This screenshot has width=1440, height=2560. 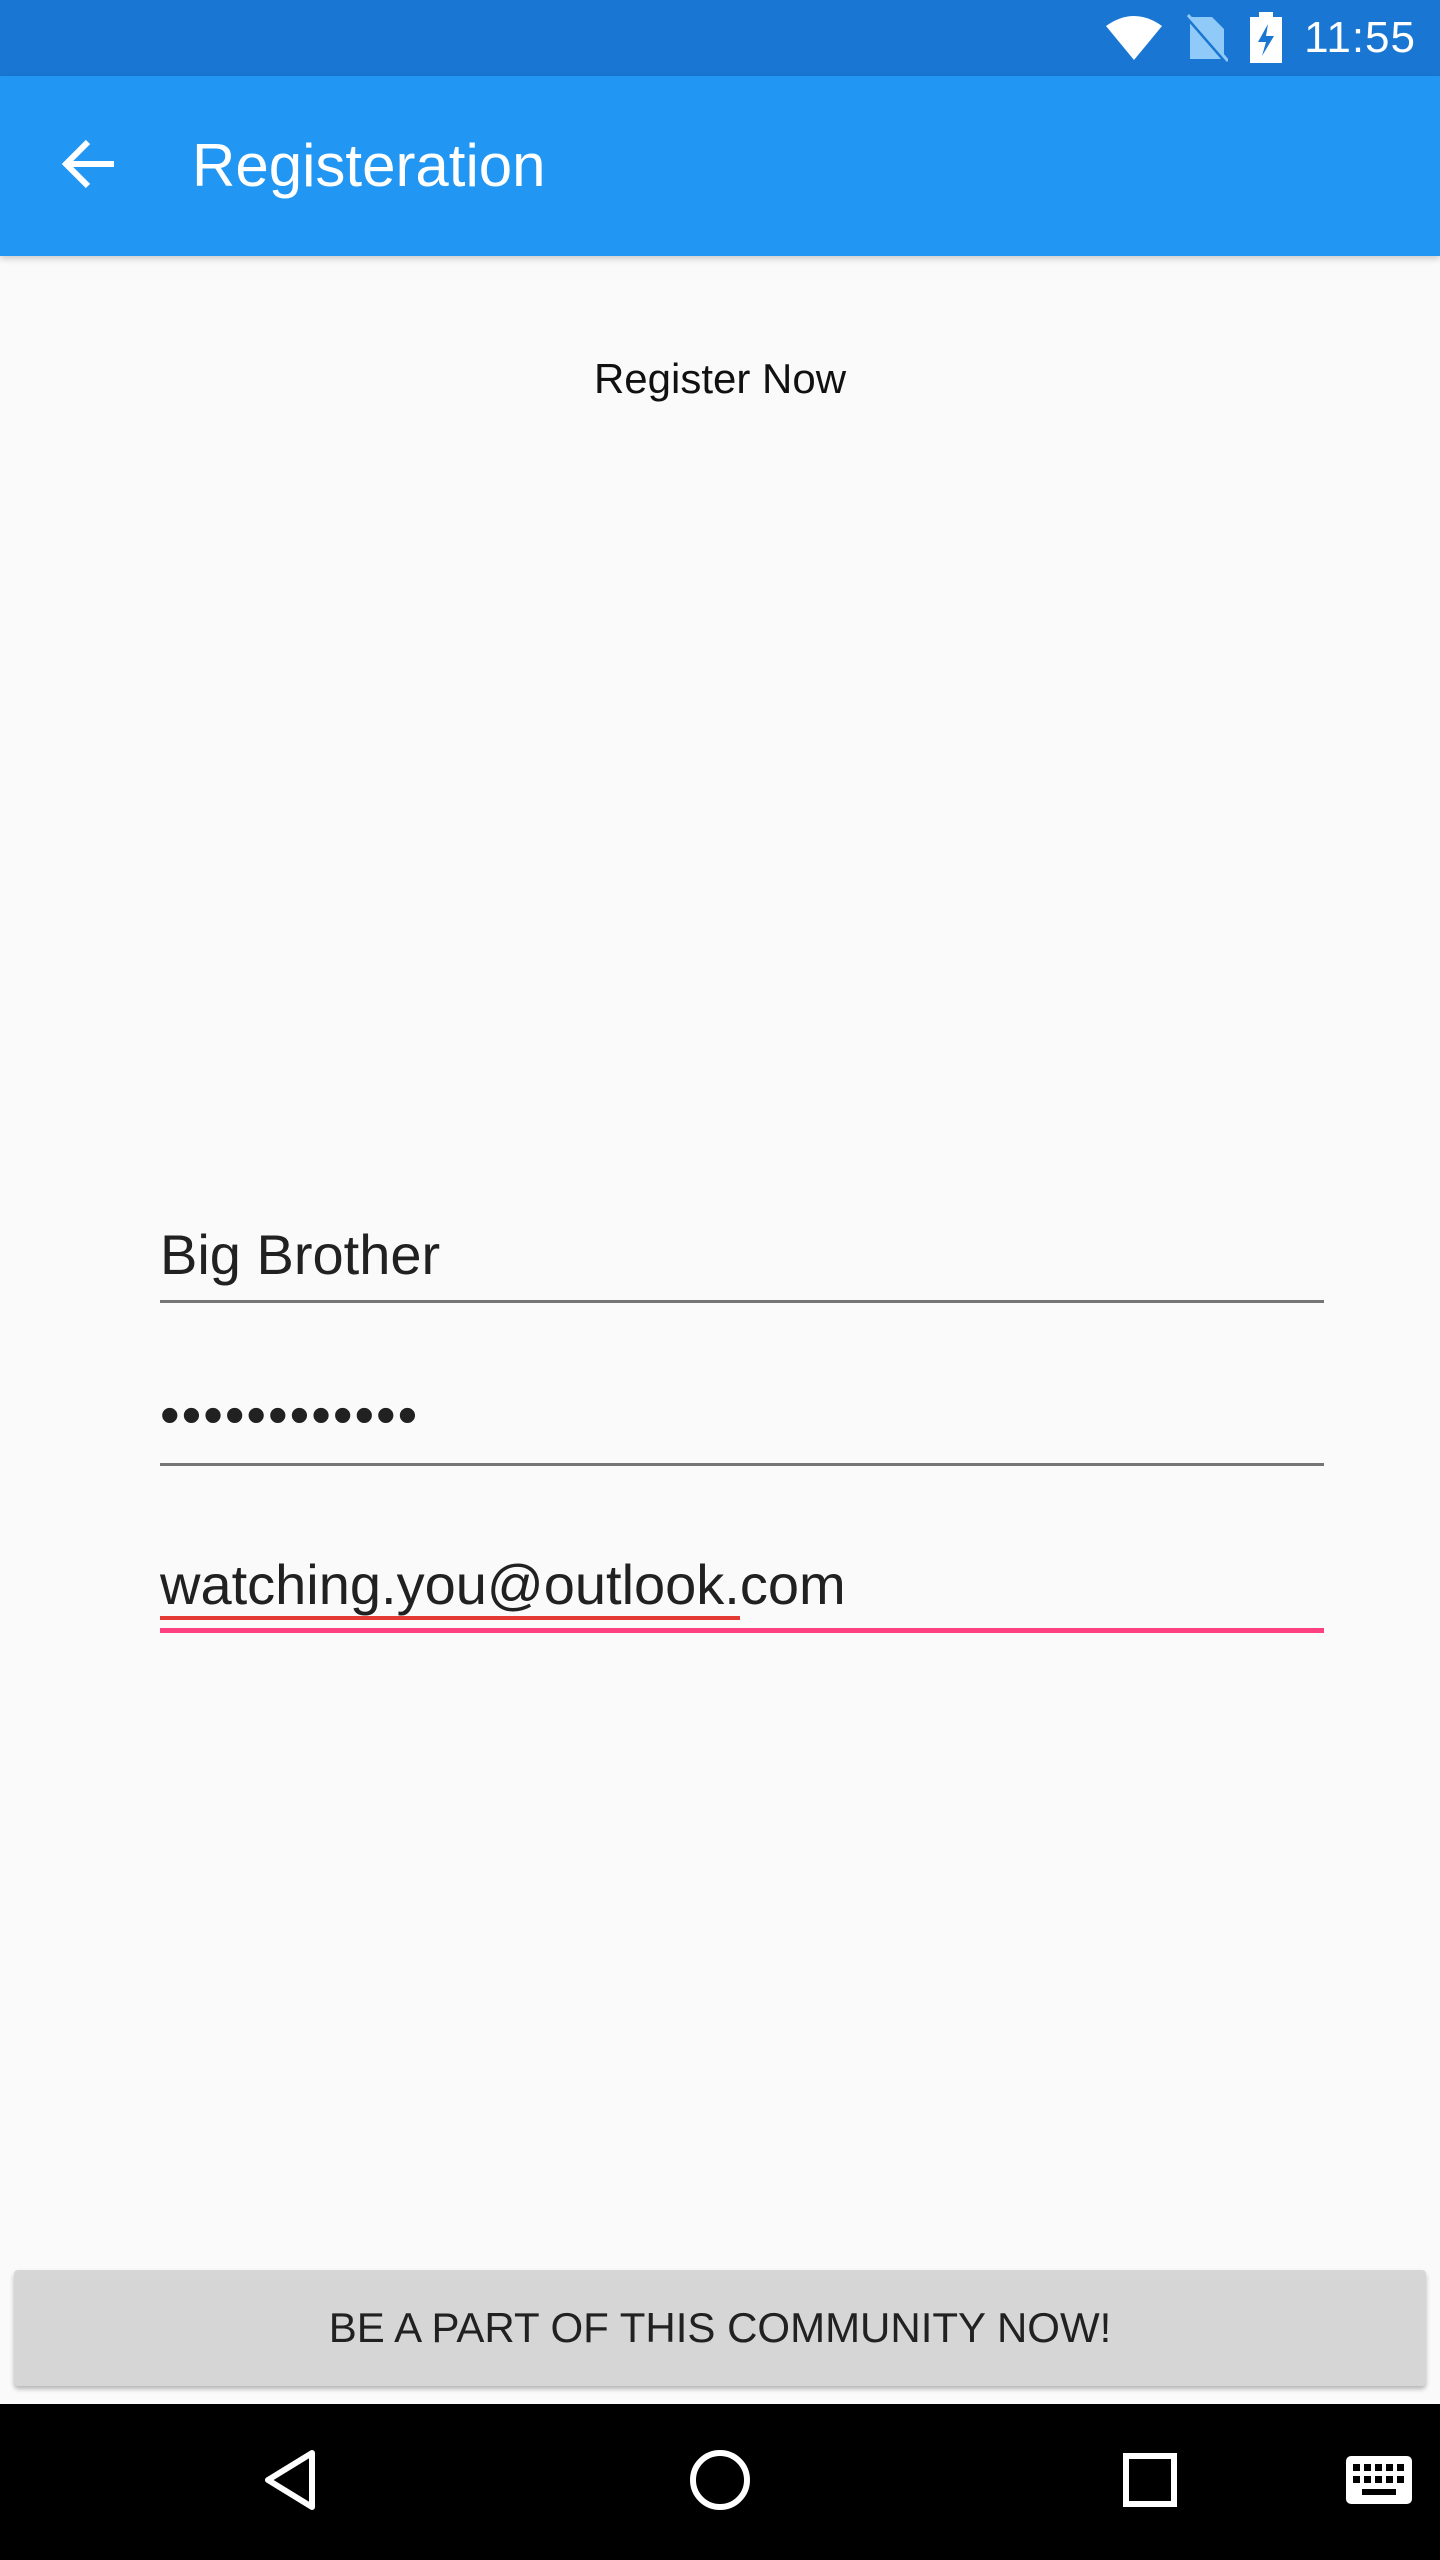 I want to click on password-field: ••••••••••••, so click(x=742, y=1424).